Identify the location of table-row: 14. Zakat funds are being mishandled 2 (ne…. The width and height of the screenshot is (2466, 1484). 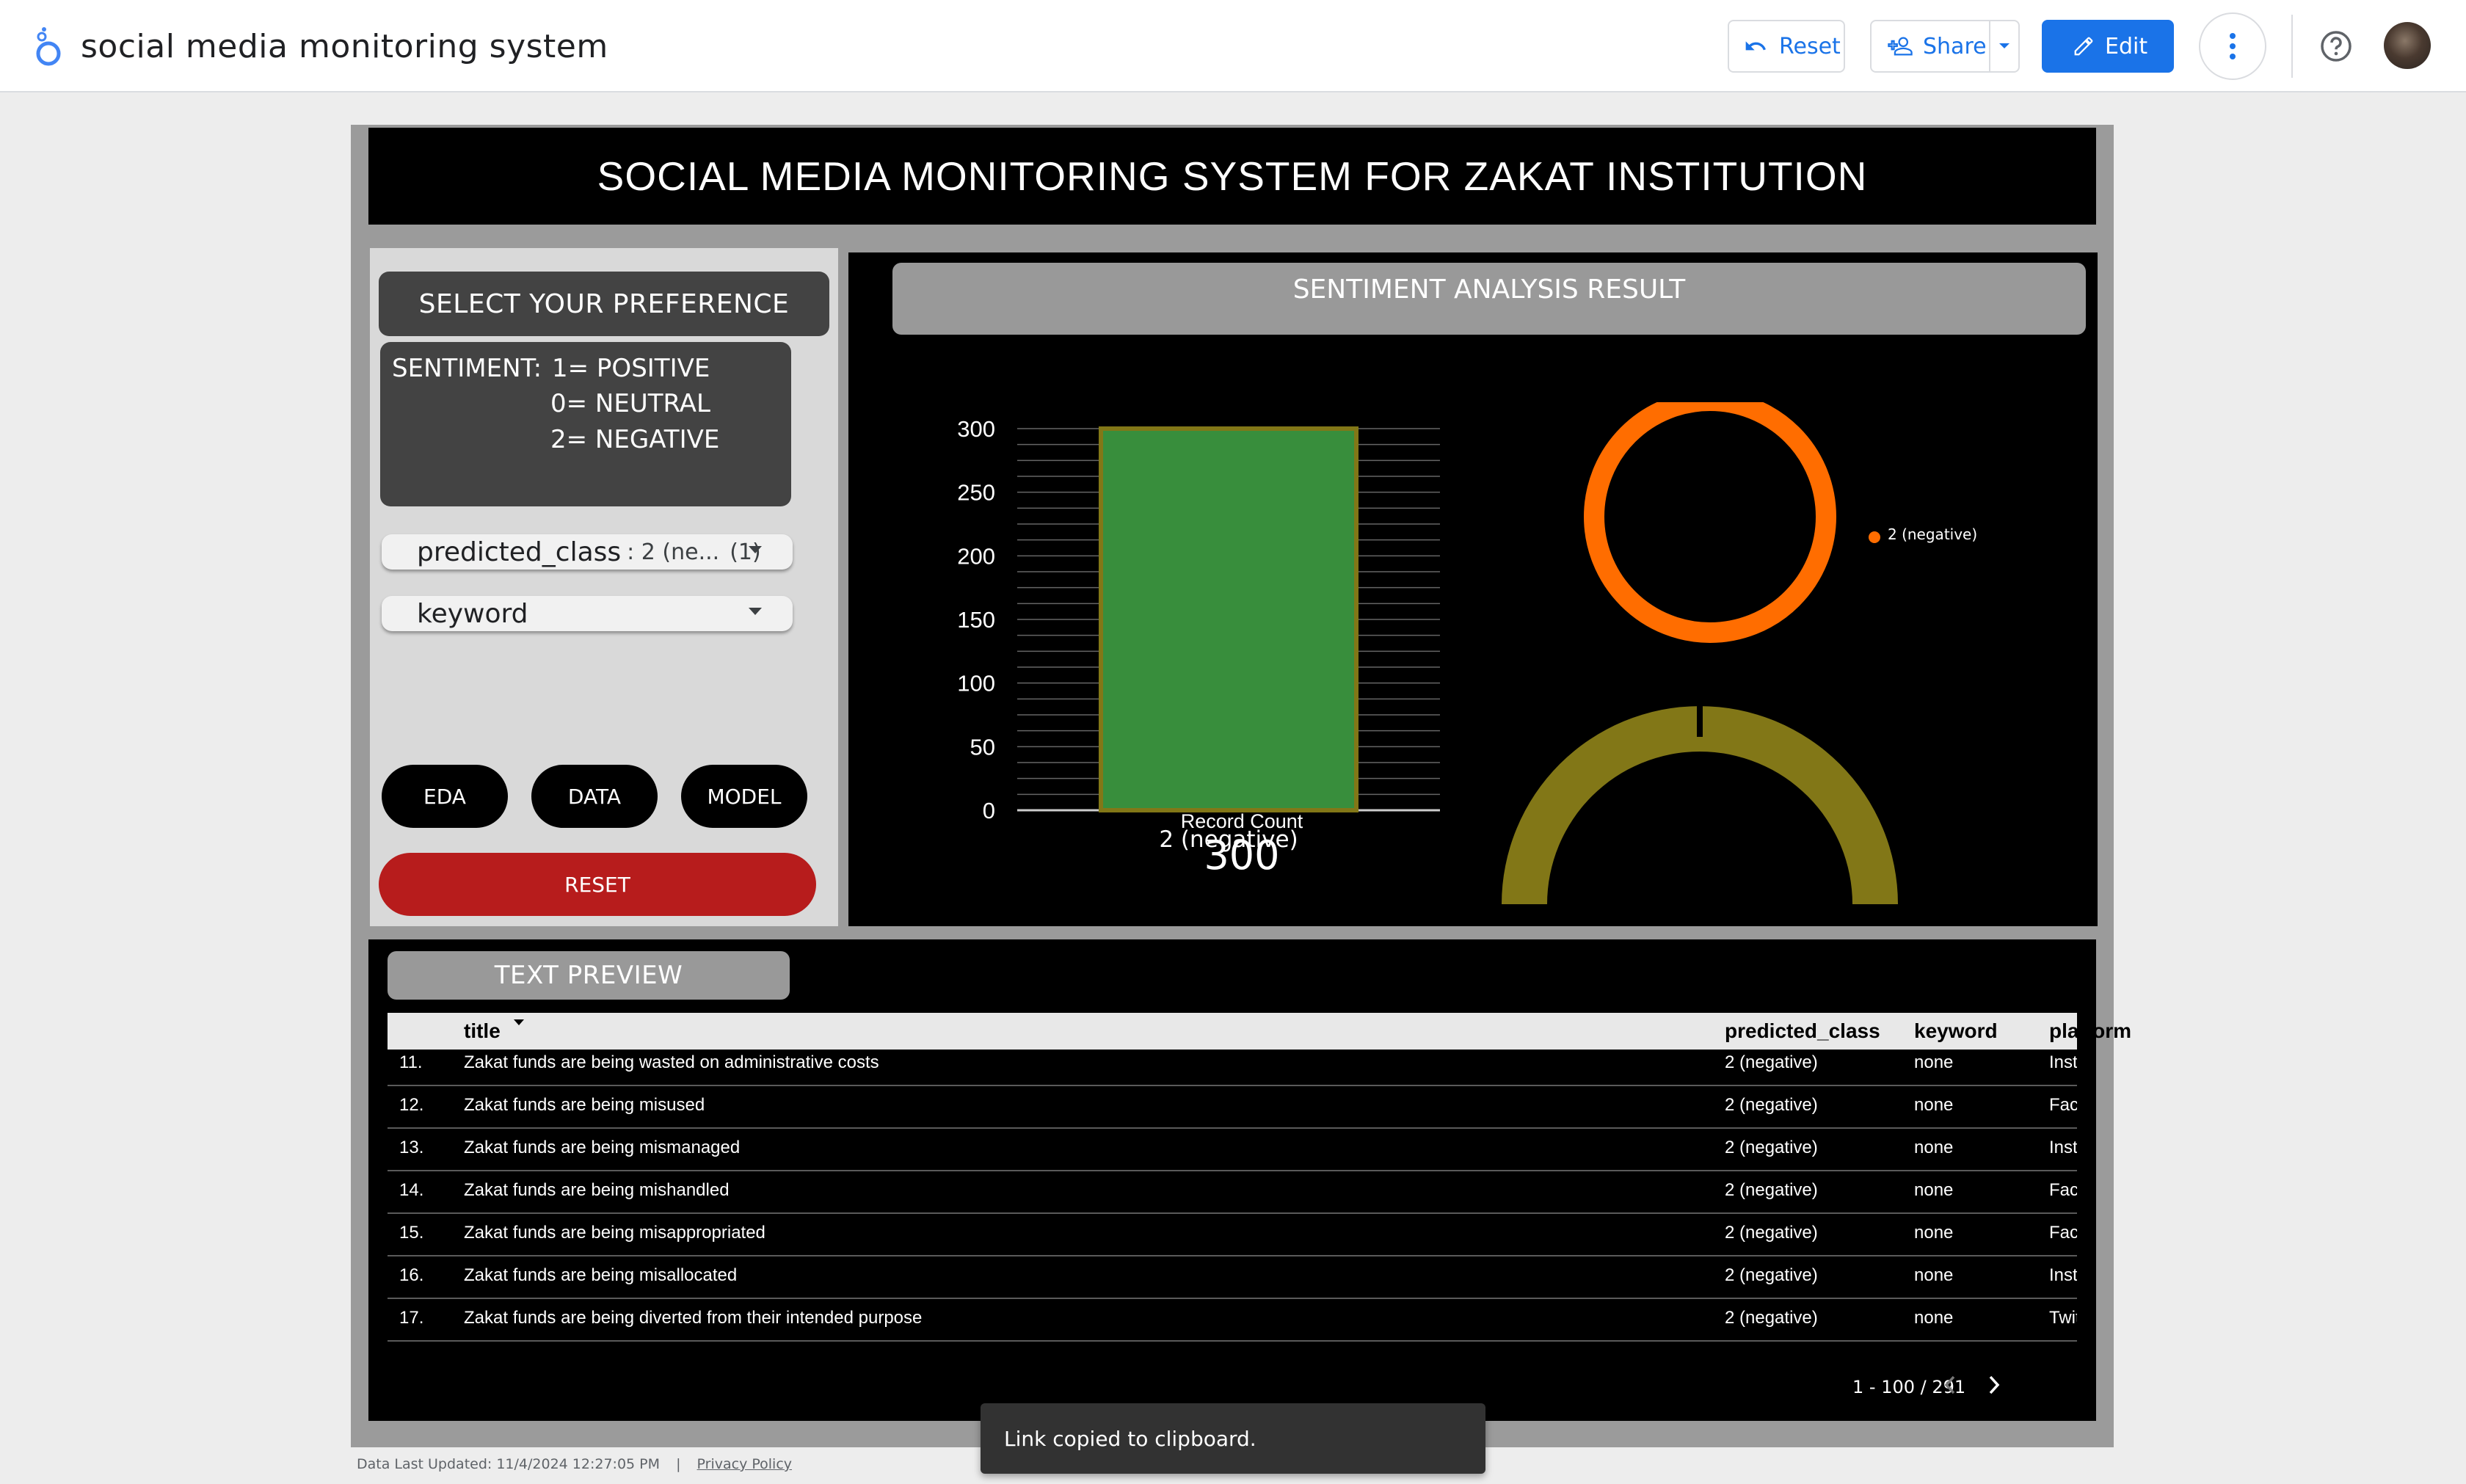
(1232, 1192).